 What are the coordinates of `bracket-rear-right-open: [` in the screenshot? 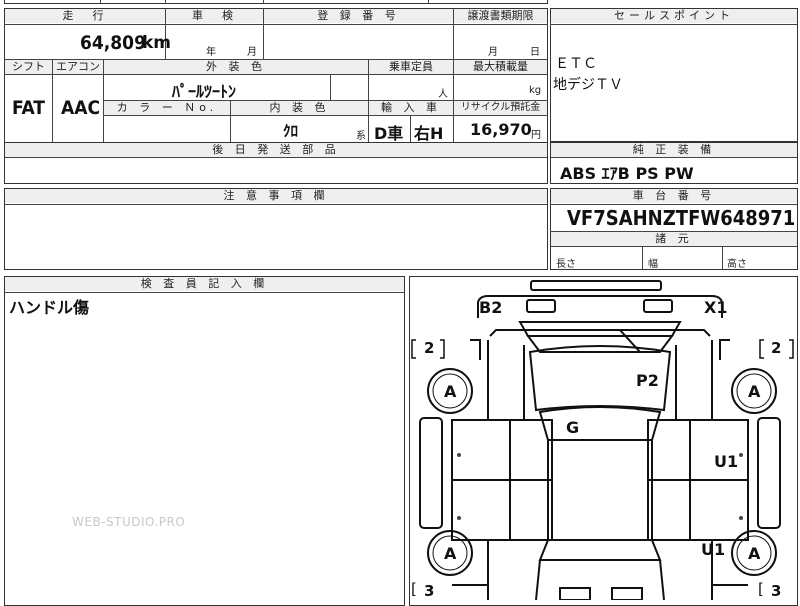 It's located at (761, 589).